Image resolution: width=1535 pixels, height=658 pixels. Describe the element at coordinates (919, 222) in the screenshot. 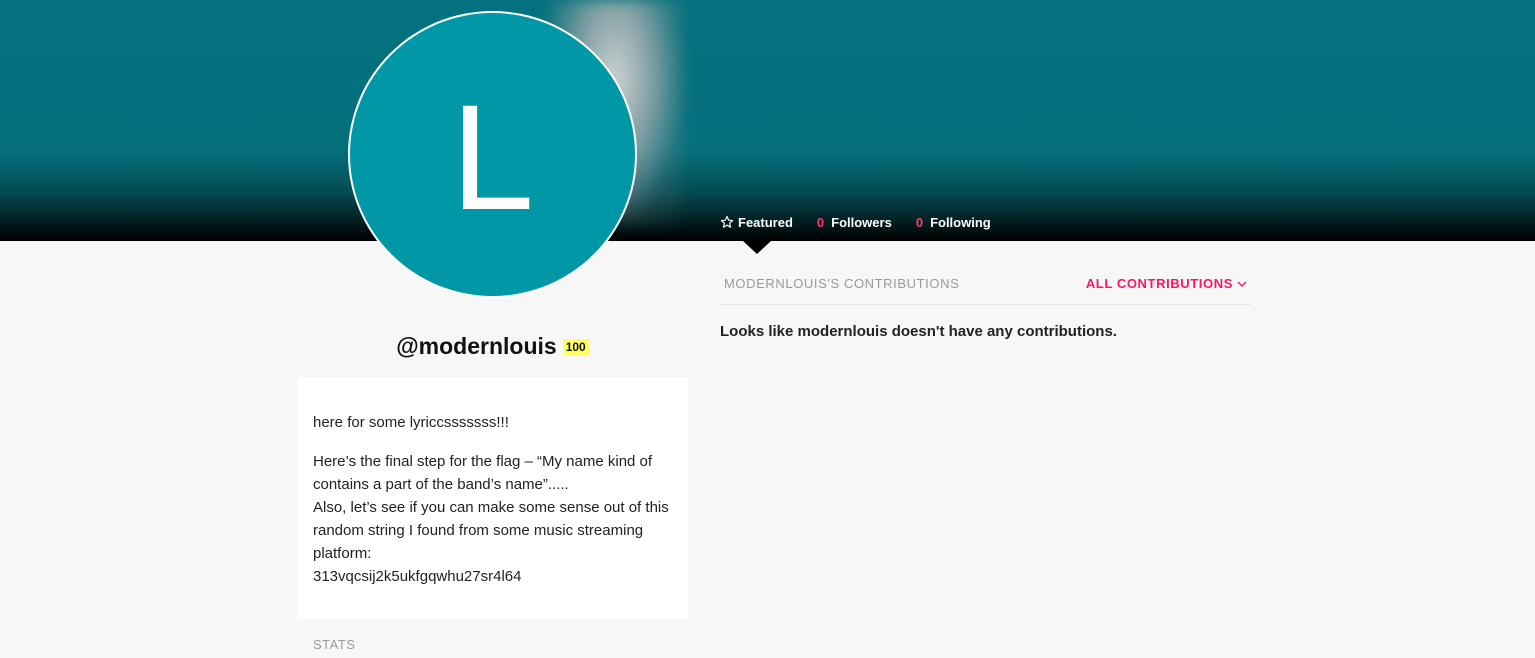

I see `following-count: 0` at that location.